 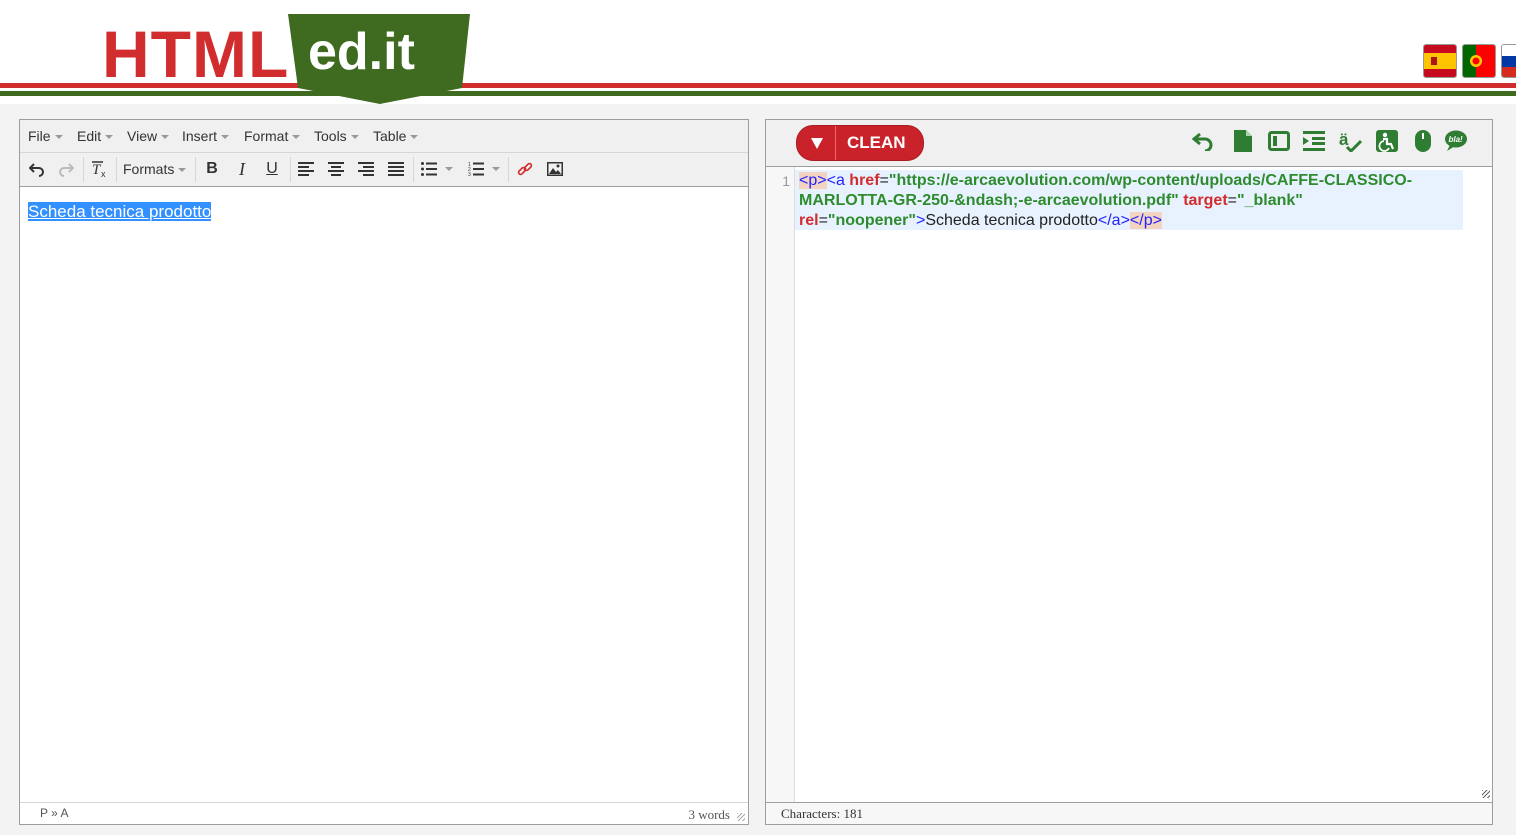 What do you see at coordinates (1387, 141) in the screenshot?
I see `accessibility-icon` at bounding box center [1387, 141].